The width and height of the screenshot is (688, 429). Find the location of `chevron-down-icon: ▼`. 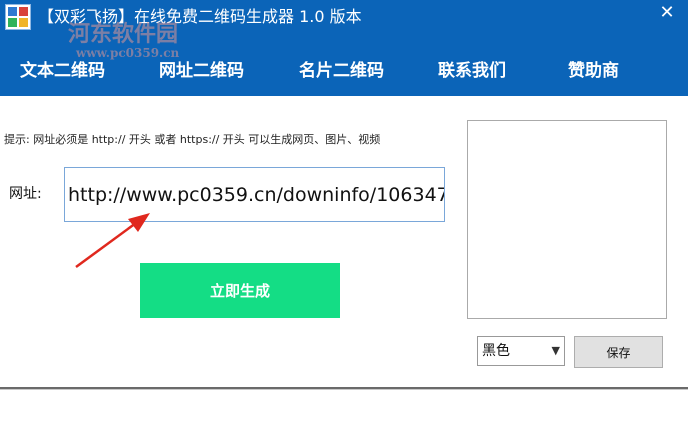

chevron-down-icon: ▼ is located at coordinates (555, 350).